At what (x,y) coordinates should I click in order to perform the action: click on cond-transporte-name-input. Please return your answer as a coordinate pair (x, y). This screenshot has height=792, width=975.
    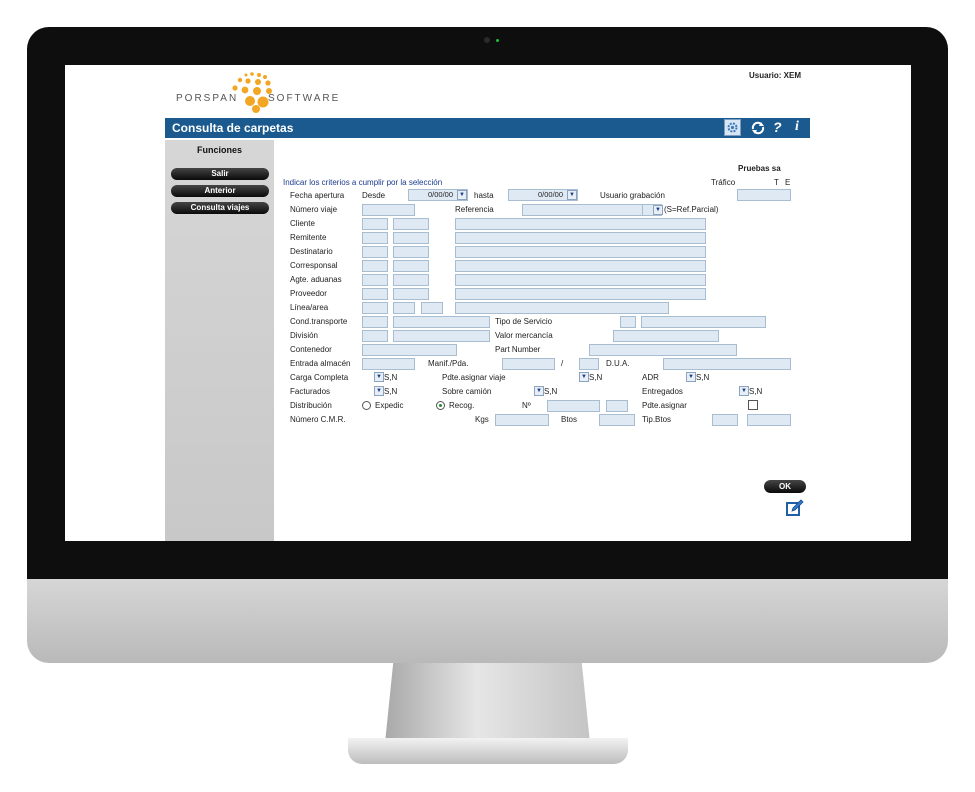
    Looking at the image, I should click on (441, 322).